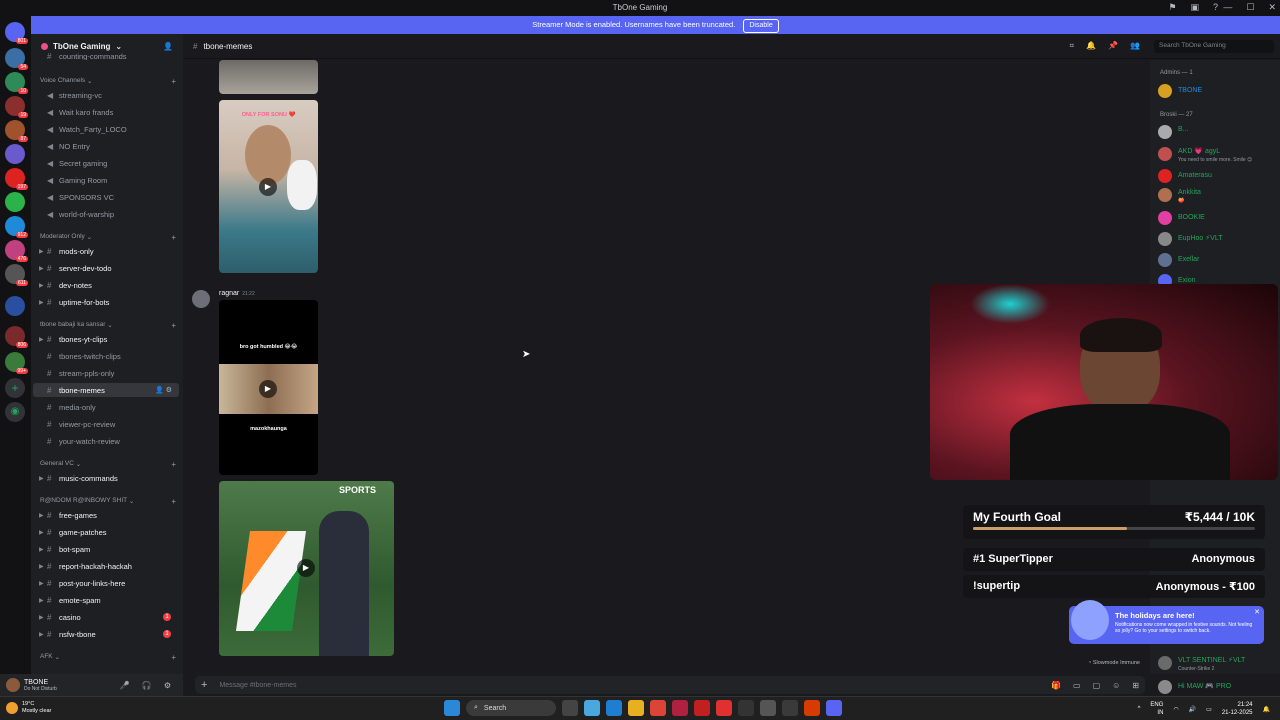  I want to click on add-server-icon: +, so click(15, 388).